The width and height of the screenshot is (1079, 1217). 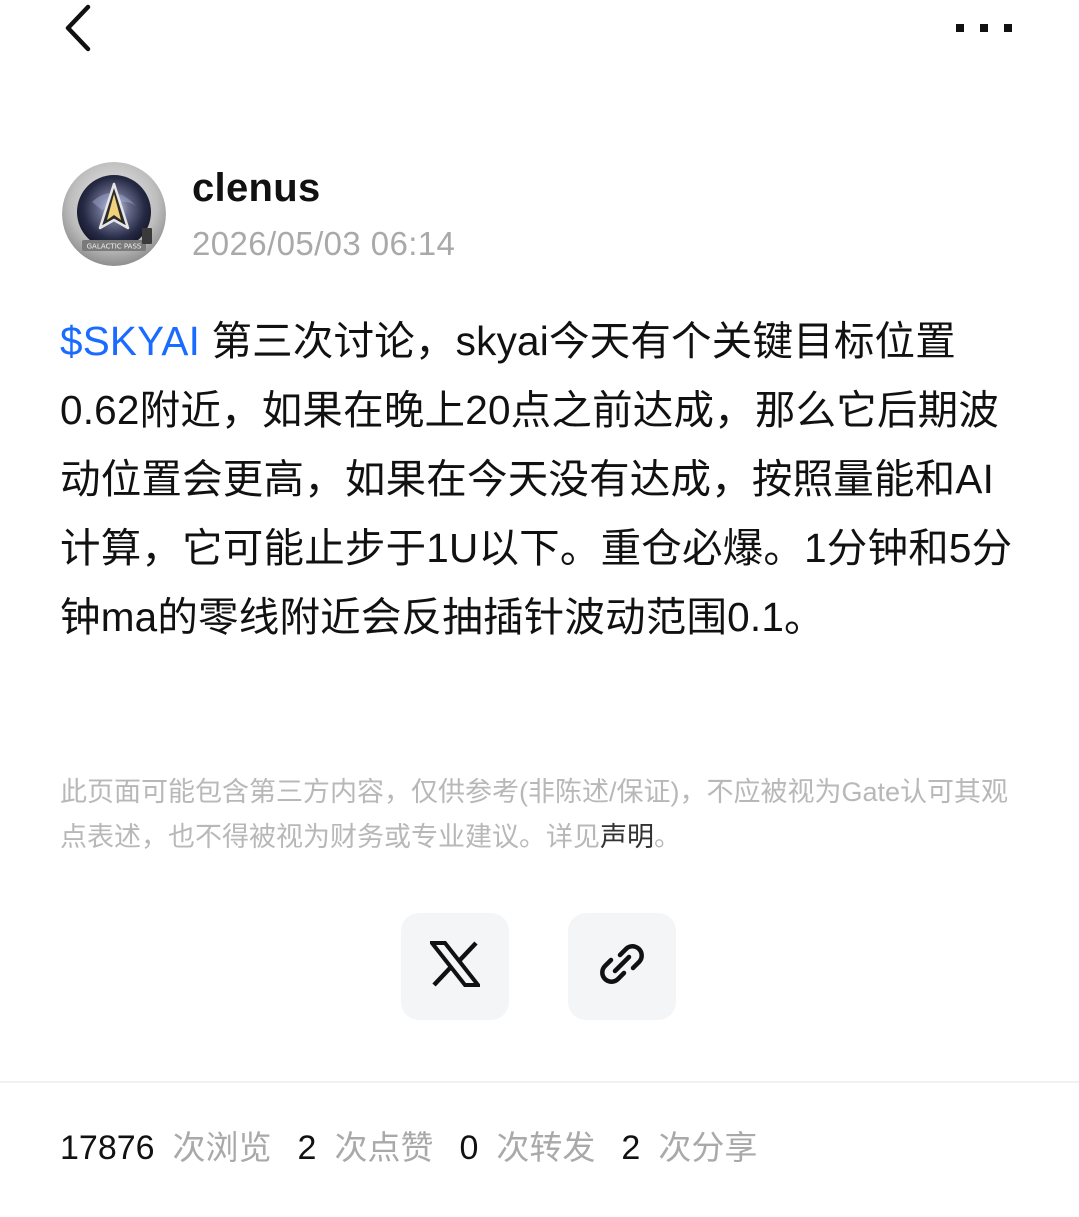 I want to click on likes-count: 2, so click(x=307, y=1148).